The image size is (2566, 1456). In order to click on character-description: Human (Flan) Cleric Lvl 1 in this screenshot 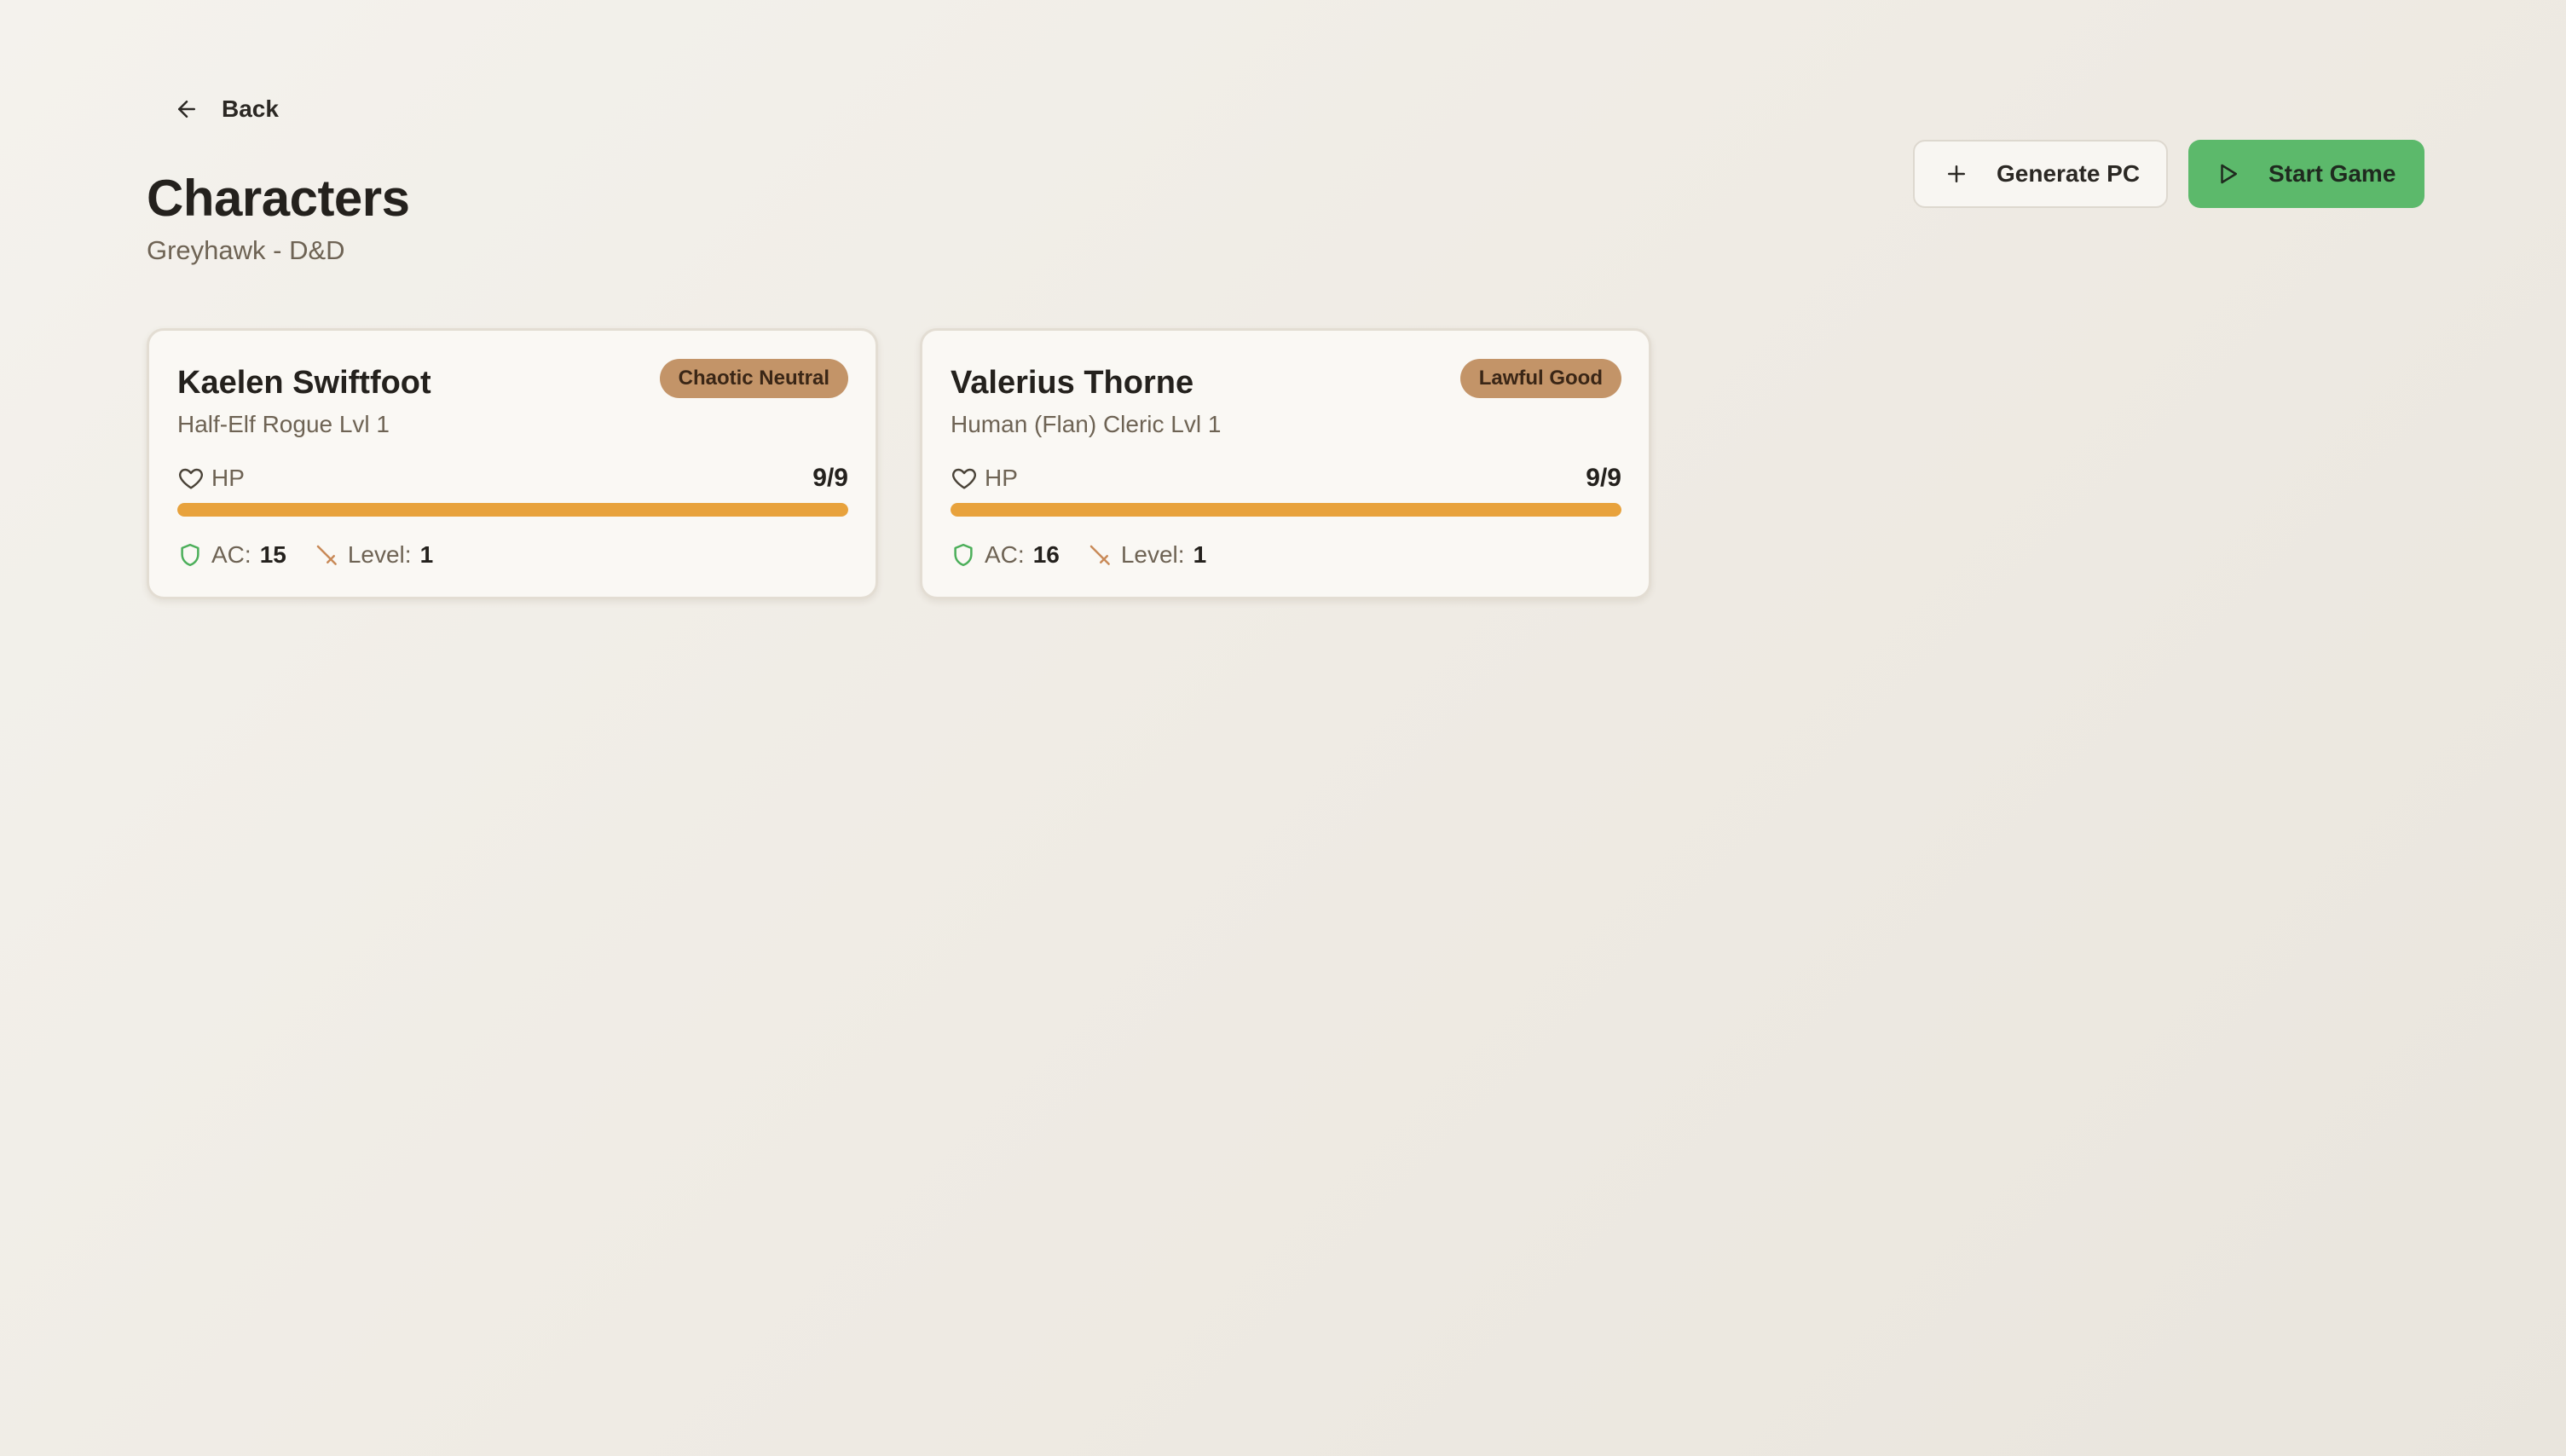, I will do `click(1086, 424)`.